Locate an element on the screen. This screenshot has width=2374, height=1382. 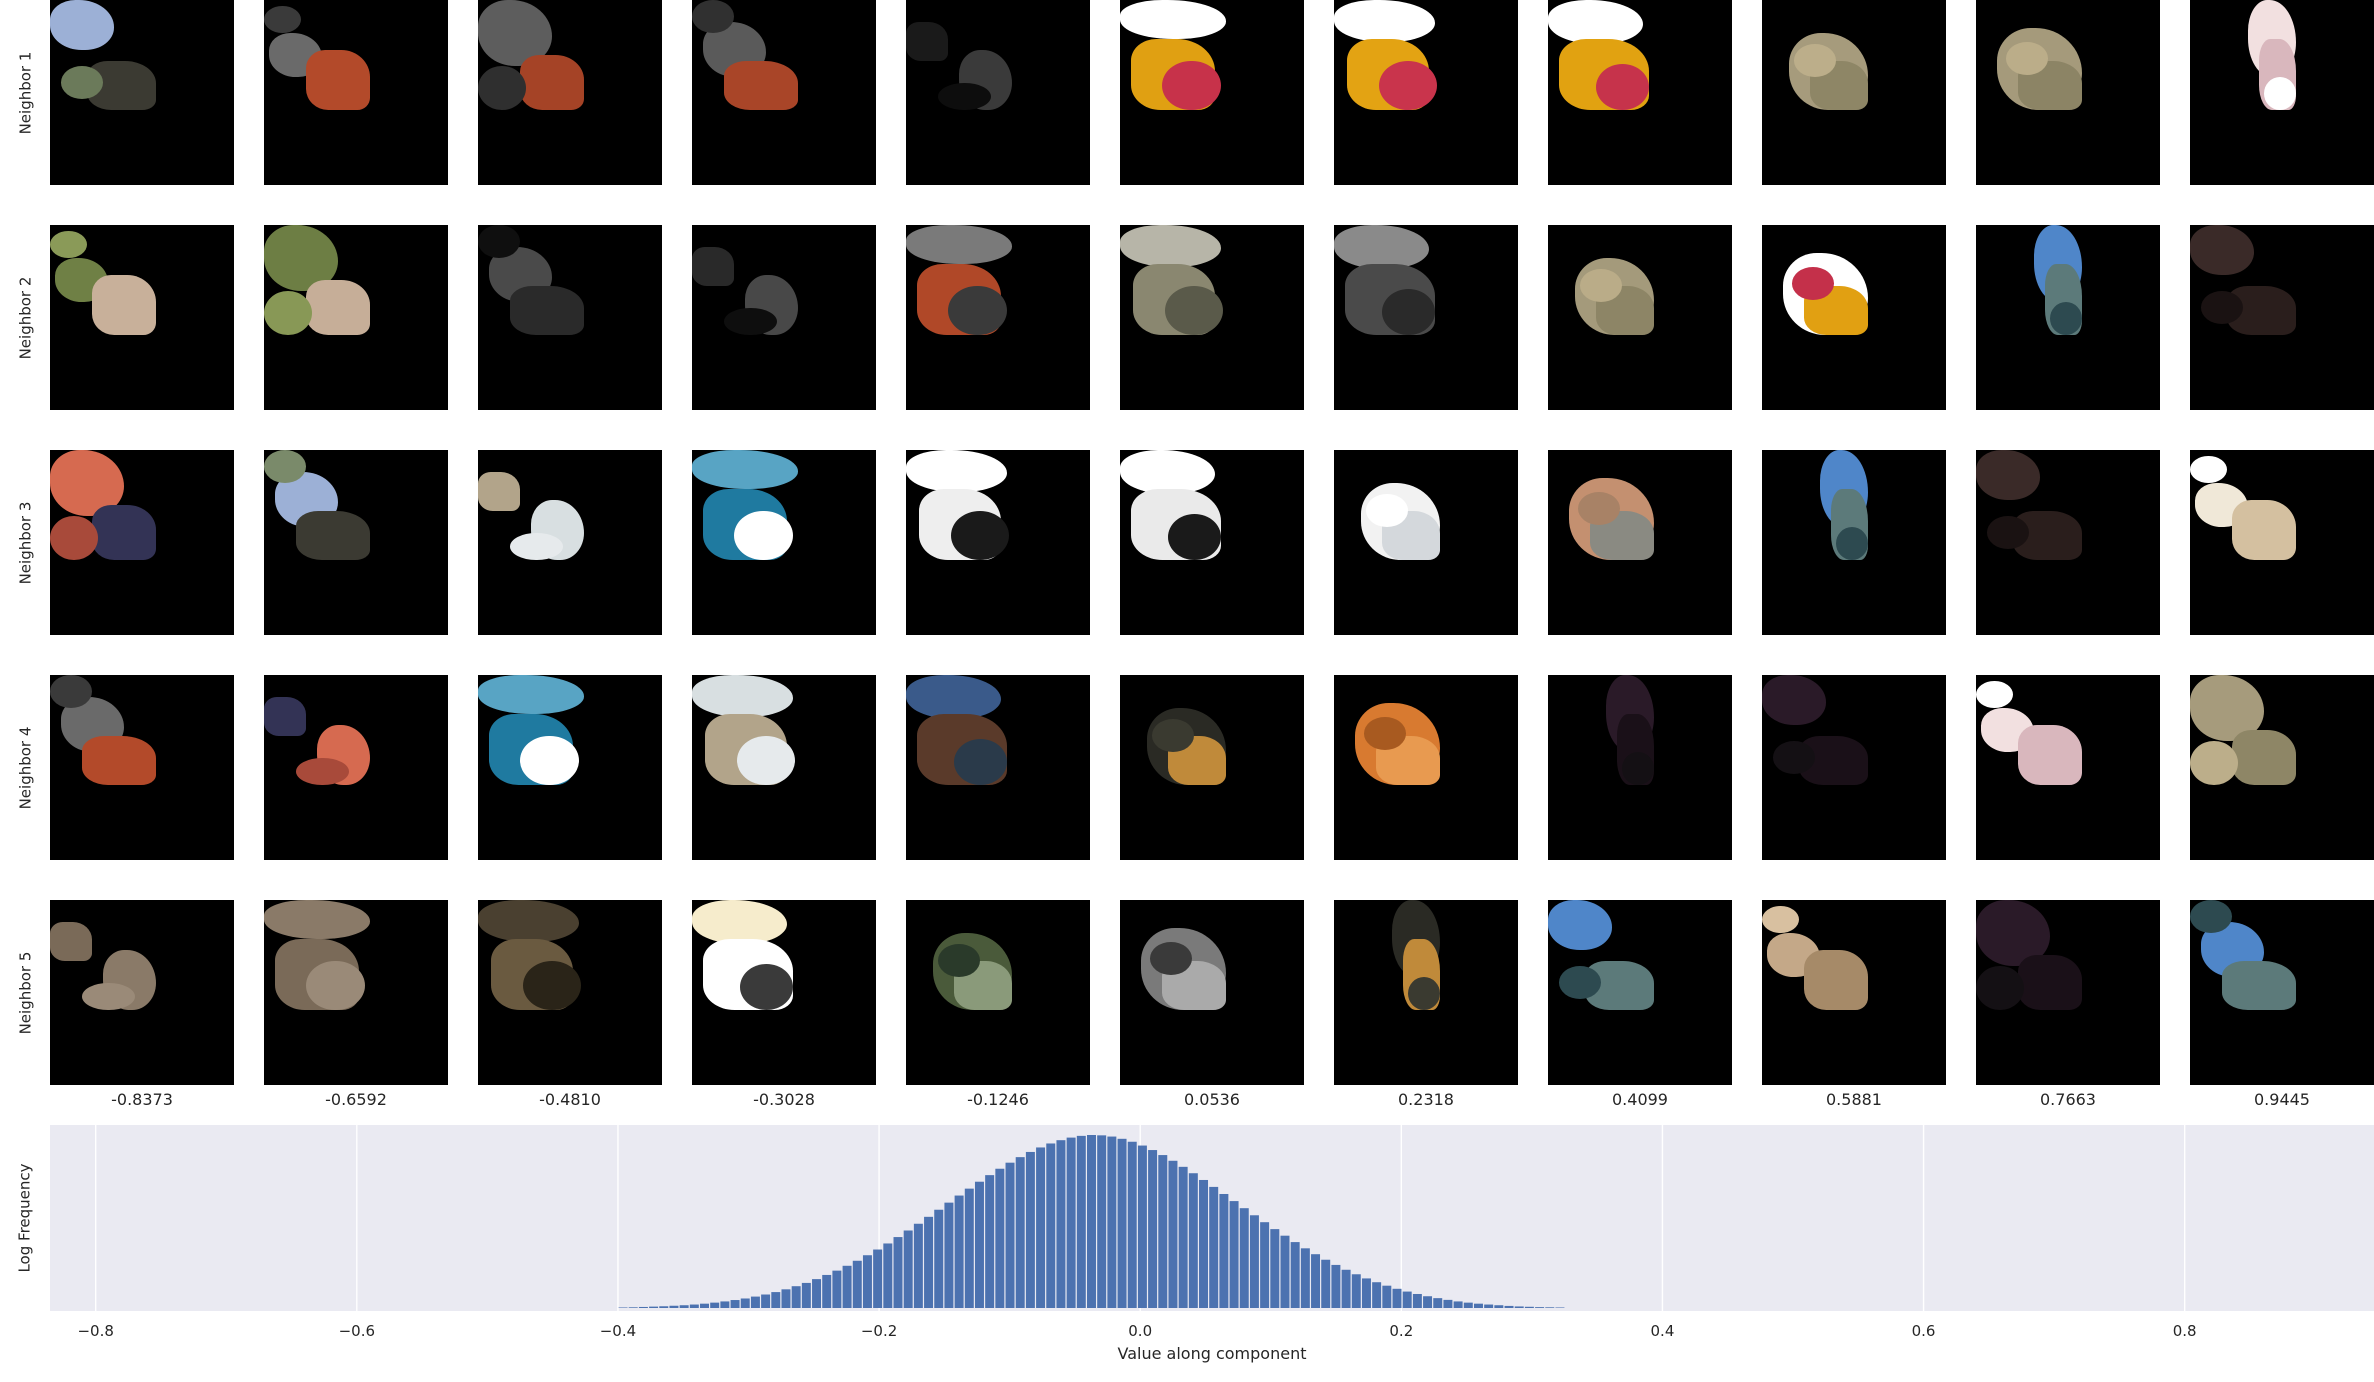
row-label-neighbor-2: Neighbor 2 is located at coordinates (25, 317).